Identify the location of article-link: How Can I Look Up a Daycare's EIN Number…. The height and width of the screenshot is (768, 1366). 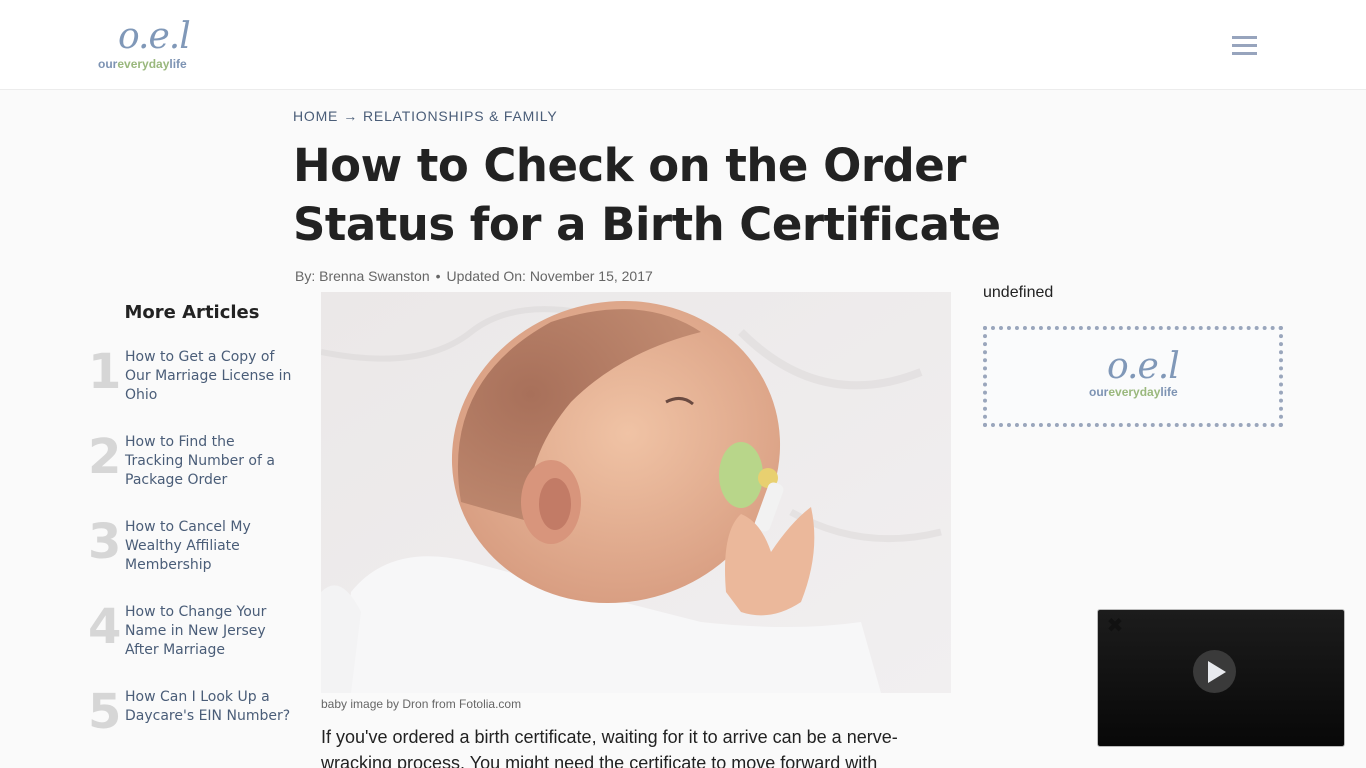
(211, 707).